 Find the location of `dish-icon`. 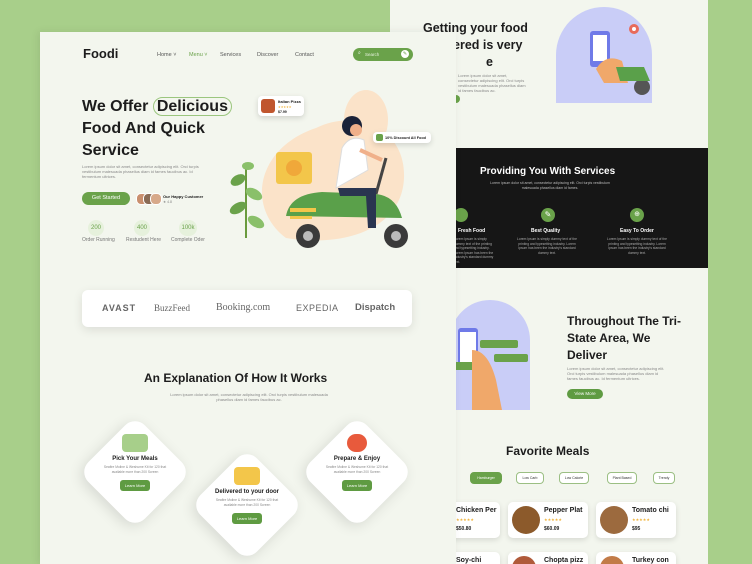

dish-icon is located at coordinates (357, 443).